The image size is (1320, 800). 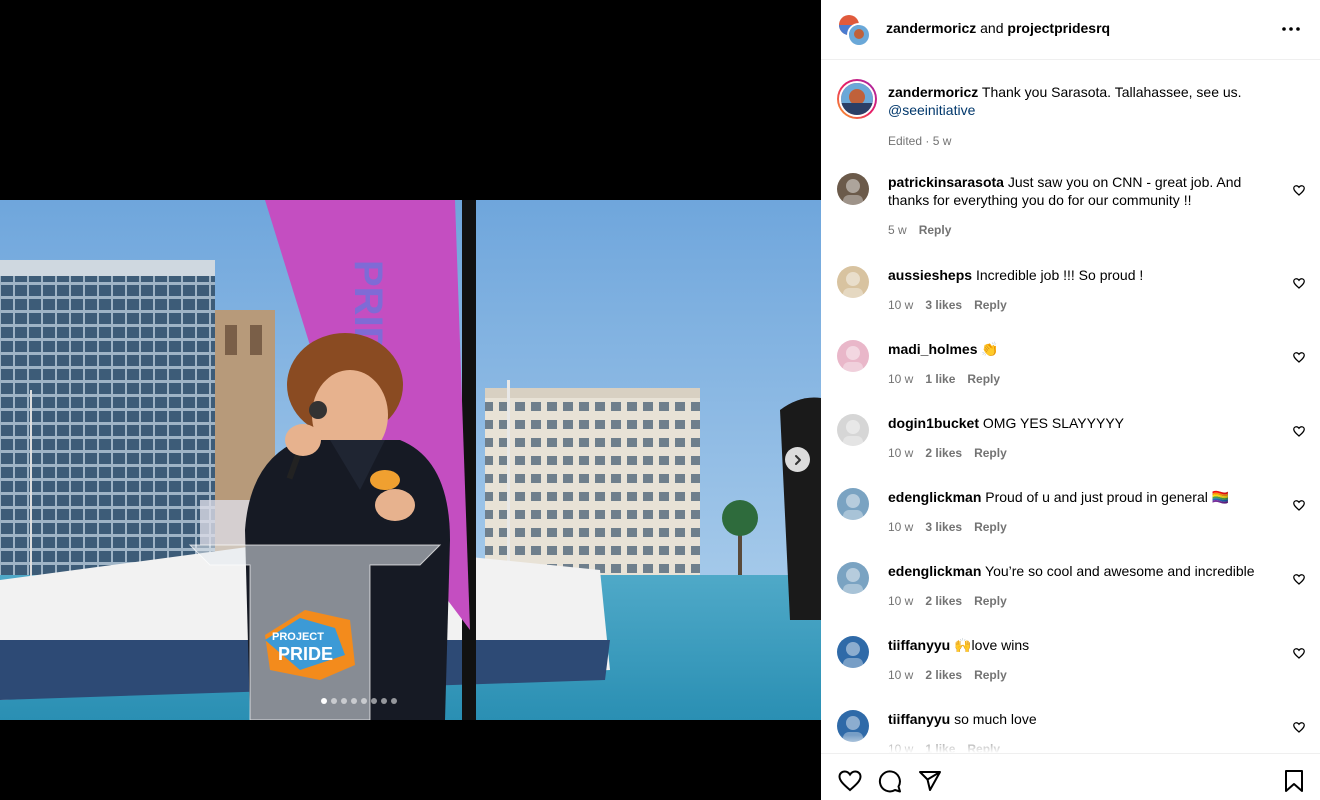 I want to click on share-button, so click(x=930, y=781).